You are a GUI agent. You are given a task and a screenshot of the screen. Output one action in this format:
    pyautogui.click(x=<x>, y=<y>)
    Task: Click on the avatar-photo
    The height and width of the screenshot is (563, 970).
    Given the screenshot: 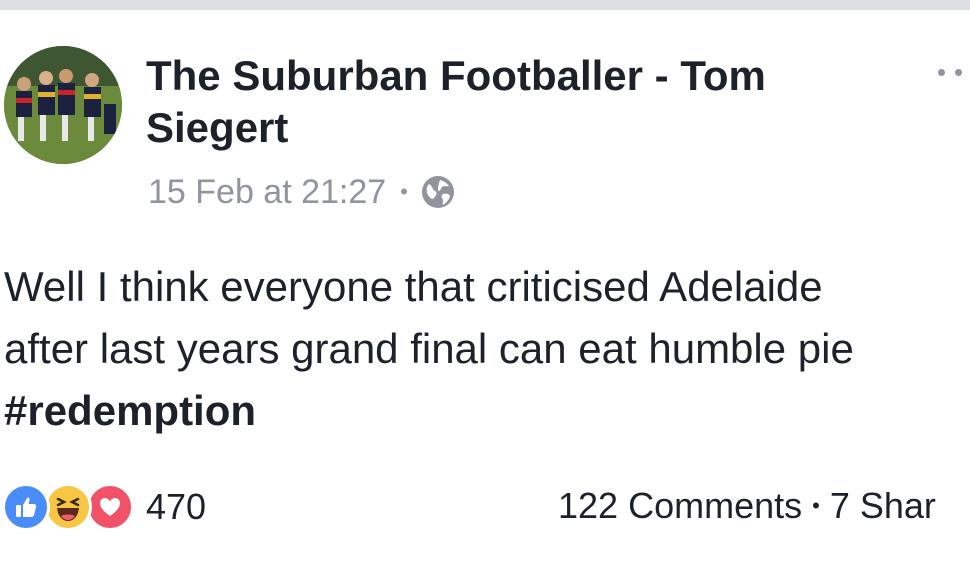 What is the action you would take?
    pyautogui.click(x=63, y=105)
    